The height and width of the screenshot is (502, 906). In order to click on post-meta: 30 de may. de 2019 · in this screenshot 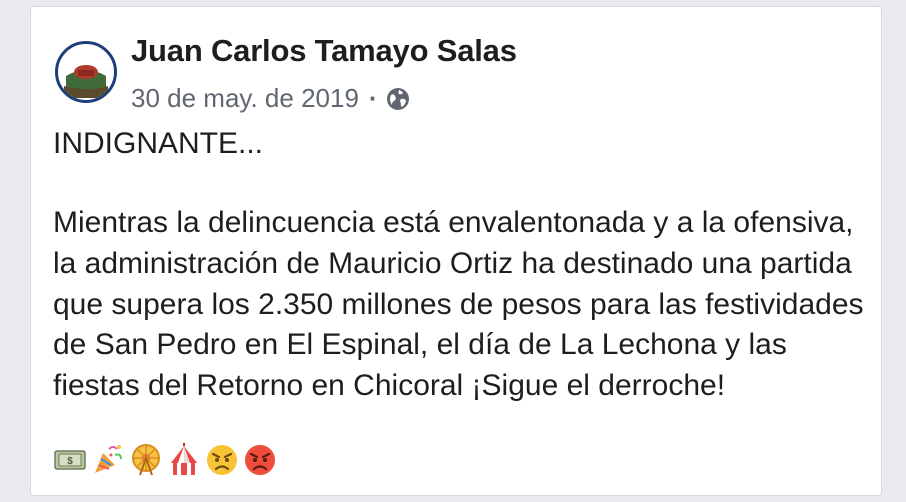, I will do `click(270, 98)`.